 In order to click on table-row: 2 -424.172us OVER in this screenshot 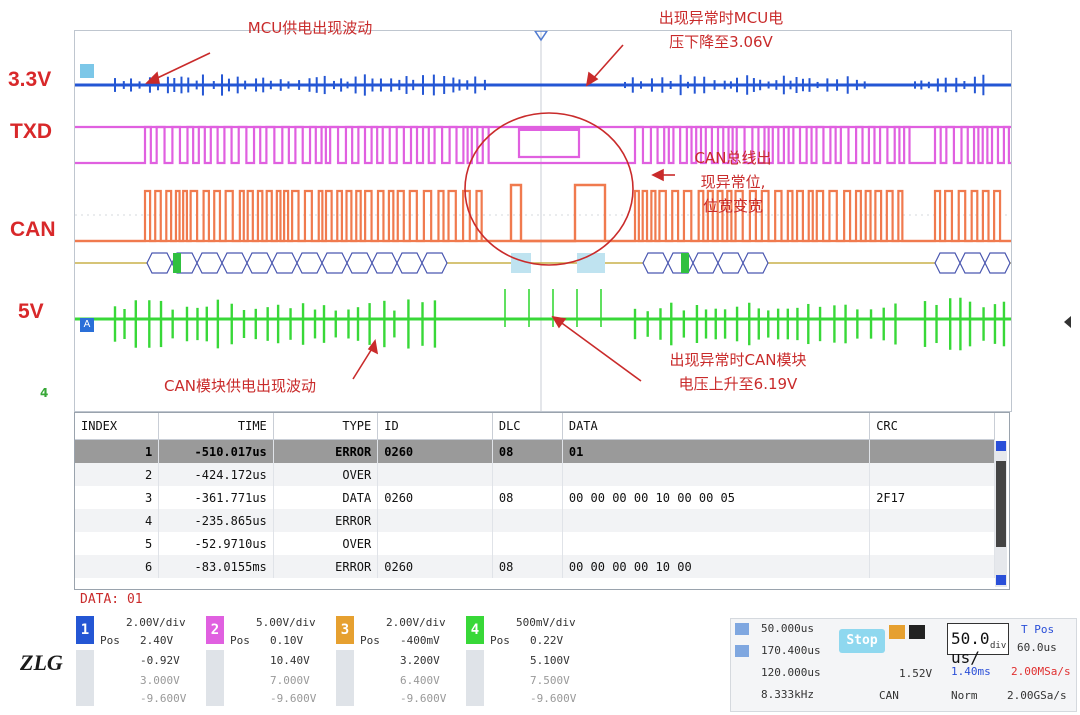, I will do `click(535, 474)`.